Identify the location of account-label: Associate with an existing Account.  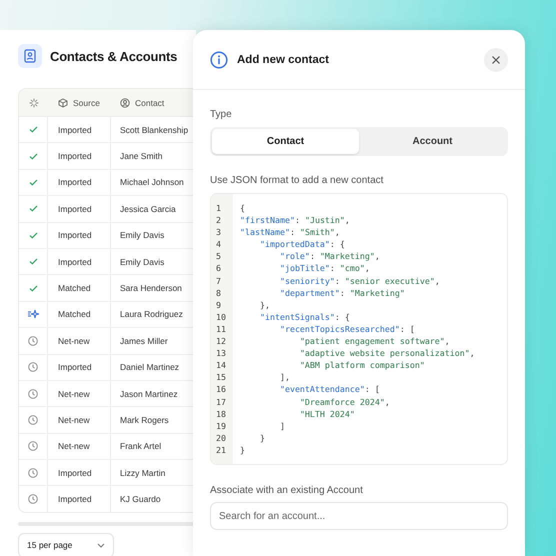
(286, 490).